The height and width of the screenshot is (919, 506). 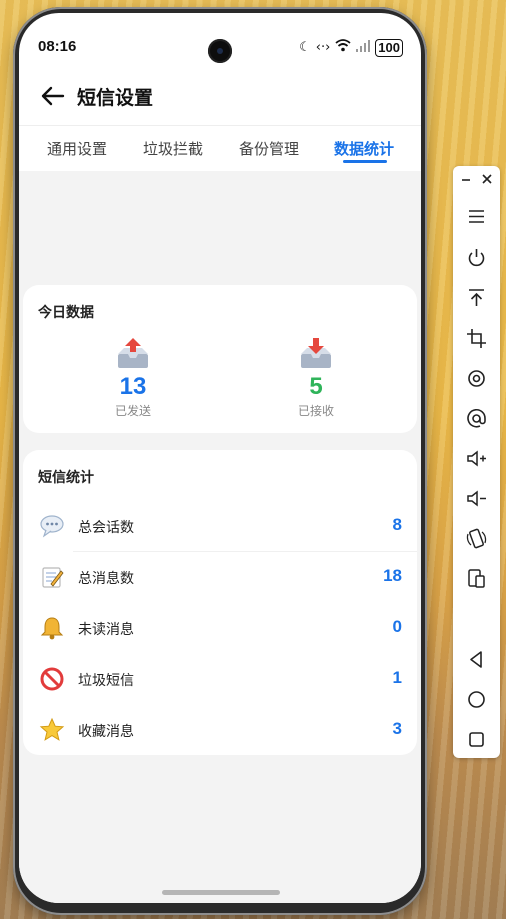 What do you see at coordinates (476, 498) in the screenshot?
I see `volume-down-icon` at bounding box center [476, 498].